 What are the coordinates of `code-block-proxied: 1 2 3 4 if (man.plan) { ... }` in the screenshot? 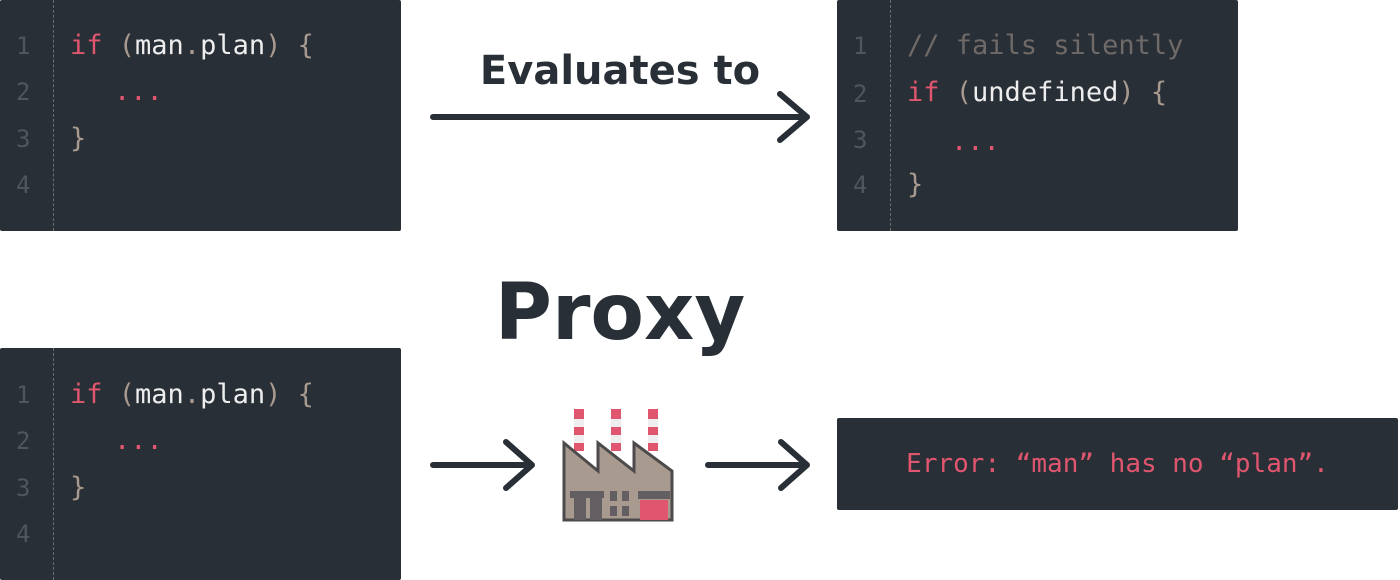 It's located at (200, 464).